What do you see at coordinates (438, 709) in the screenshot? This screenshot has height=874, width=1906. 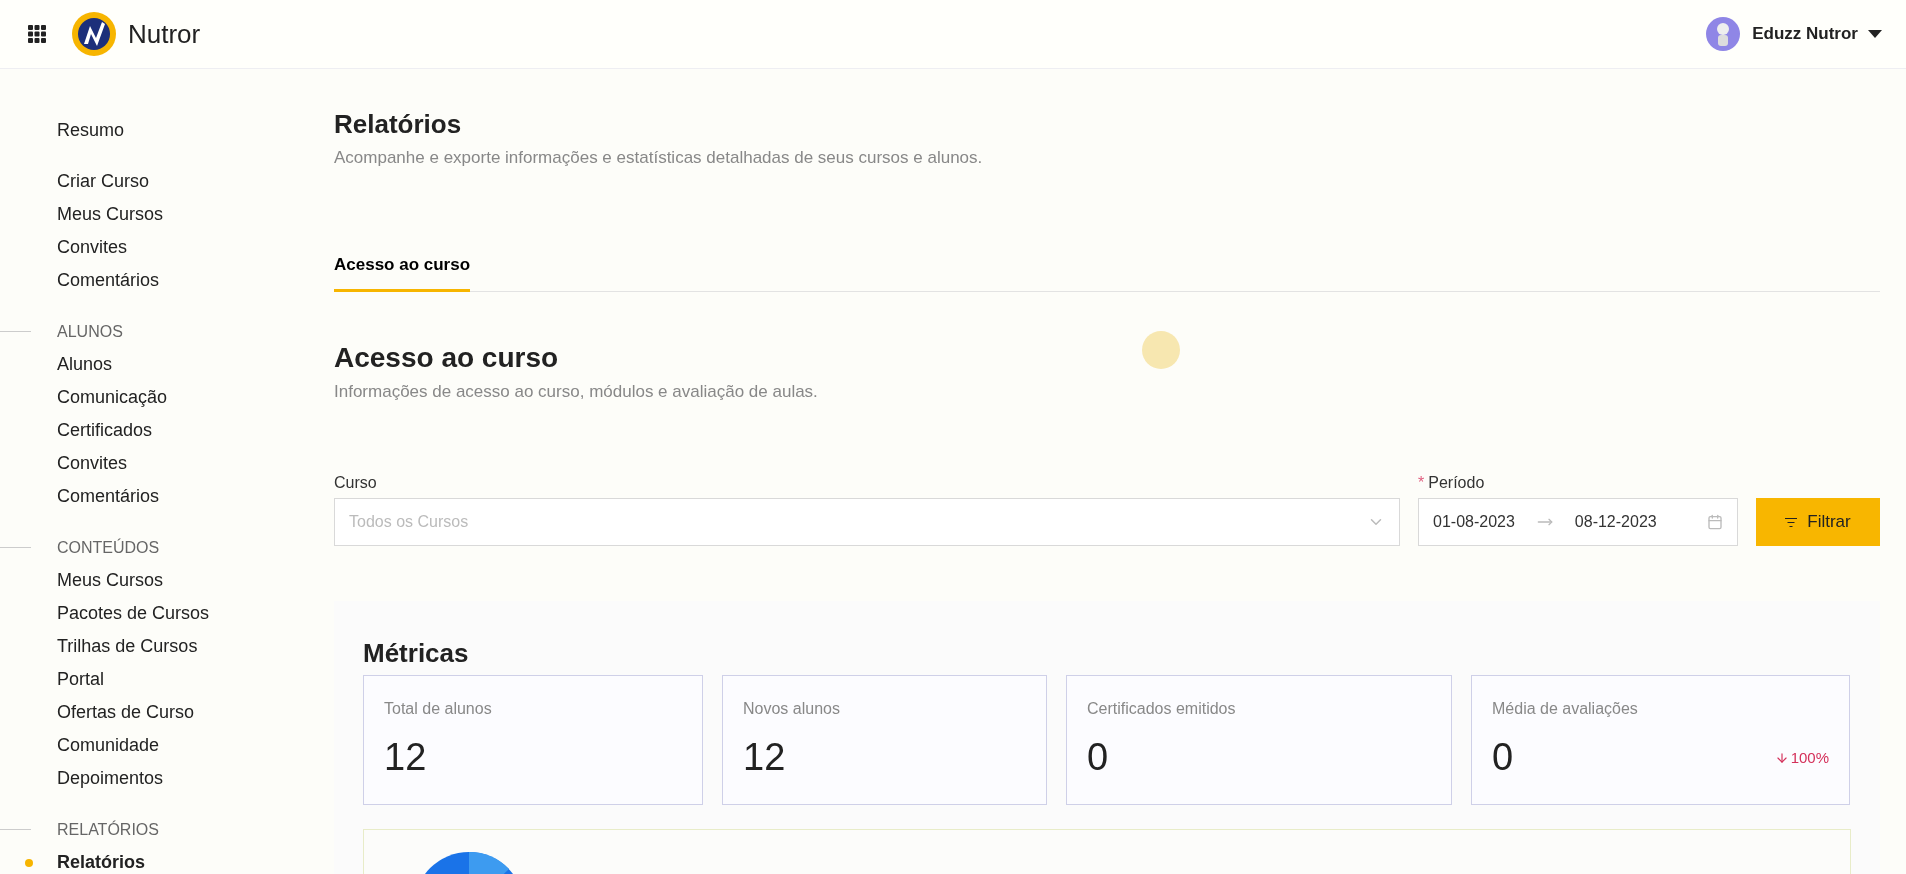 I see `metric-label: Total de alunos` at bounding box center [438, 709].